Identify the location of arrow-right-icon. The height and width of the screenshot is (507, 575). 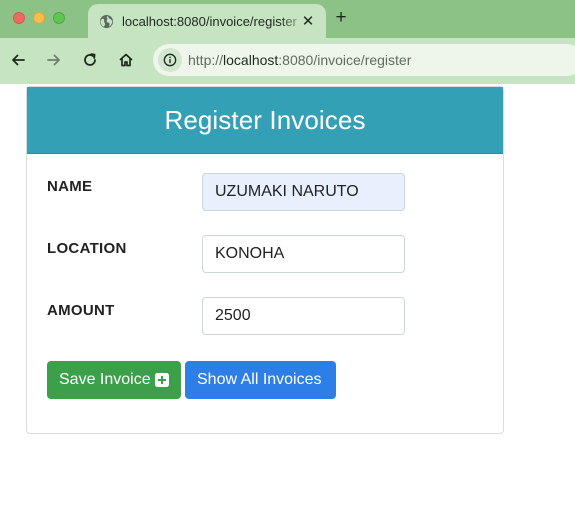
(53, 60).